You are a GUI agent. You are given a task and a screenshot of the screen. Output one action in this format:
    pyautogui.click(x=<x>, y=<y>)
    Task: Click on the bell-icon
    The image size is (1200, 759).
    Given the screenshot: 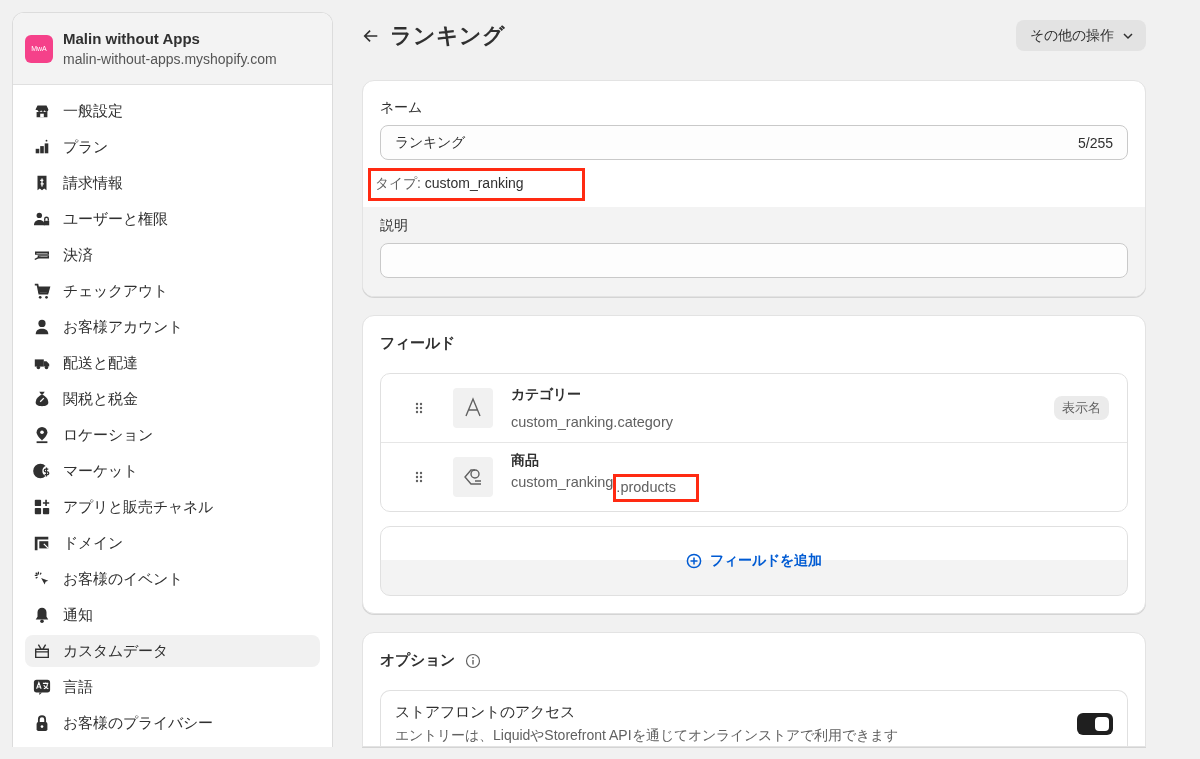 What is the action you would take?
    pyautogui.click(x=42, y=615)
    